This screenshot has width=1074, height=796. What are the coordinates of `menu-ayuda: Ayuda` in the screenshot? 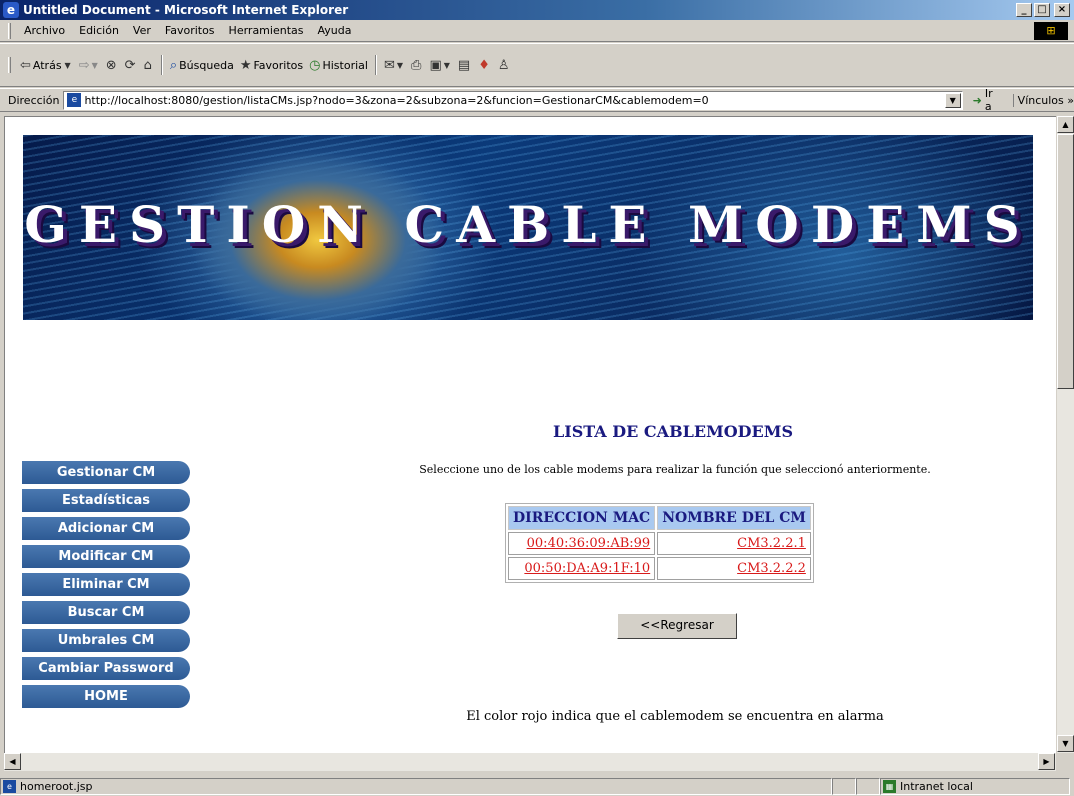 It's located at (334, 30).